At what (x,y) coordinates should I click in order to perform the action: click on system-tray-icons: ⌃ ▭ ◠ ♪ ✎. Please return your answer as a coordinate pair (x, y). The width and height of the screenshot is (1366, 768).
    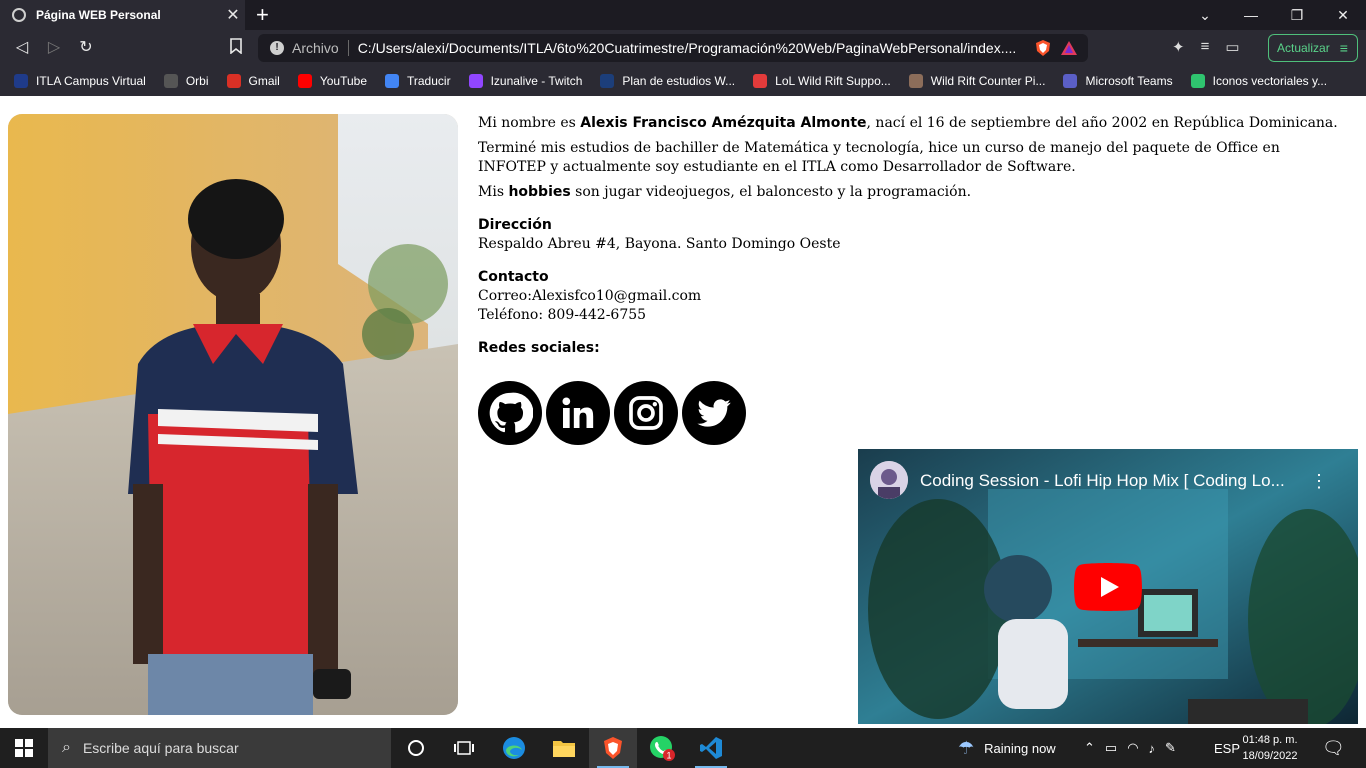
    Looking at the image, I should click on (1130, 748).